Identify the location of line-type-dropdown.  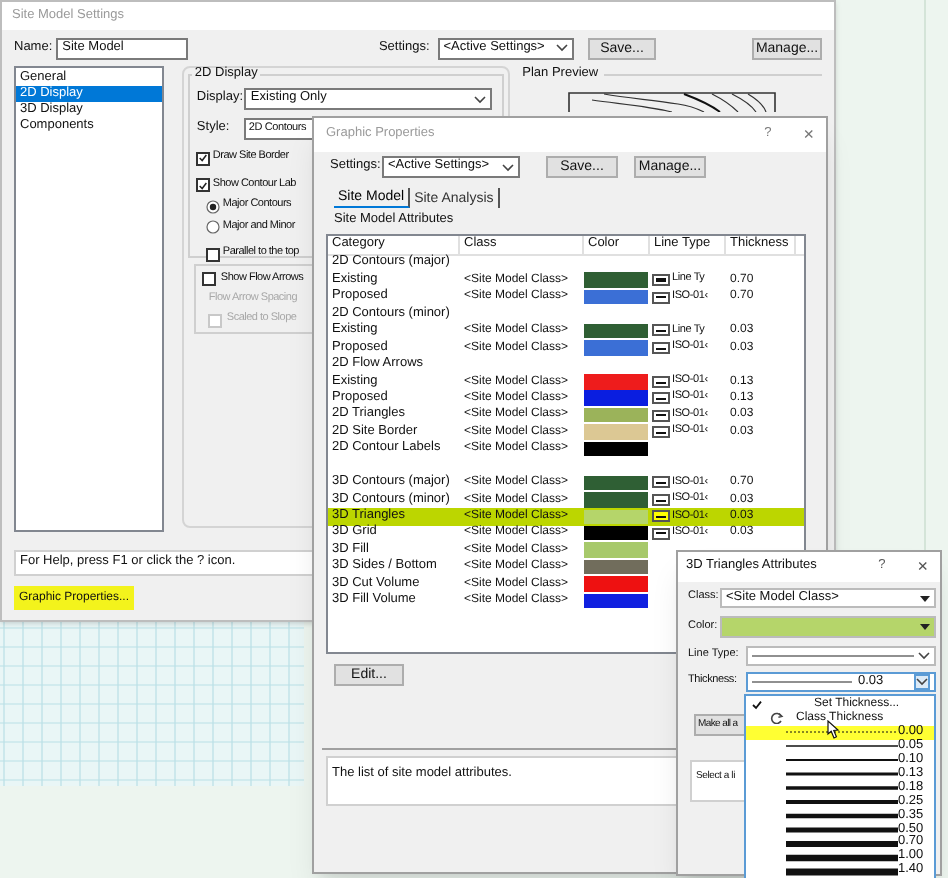
(841, 656).